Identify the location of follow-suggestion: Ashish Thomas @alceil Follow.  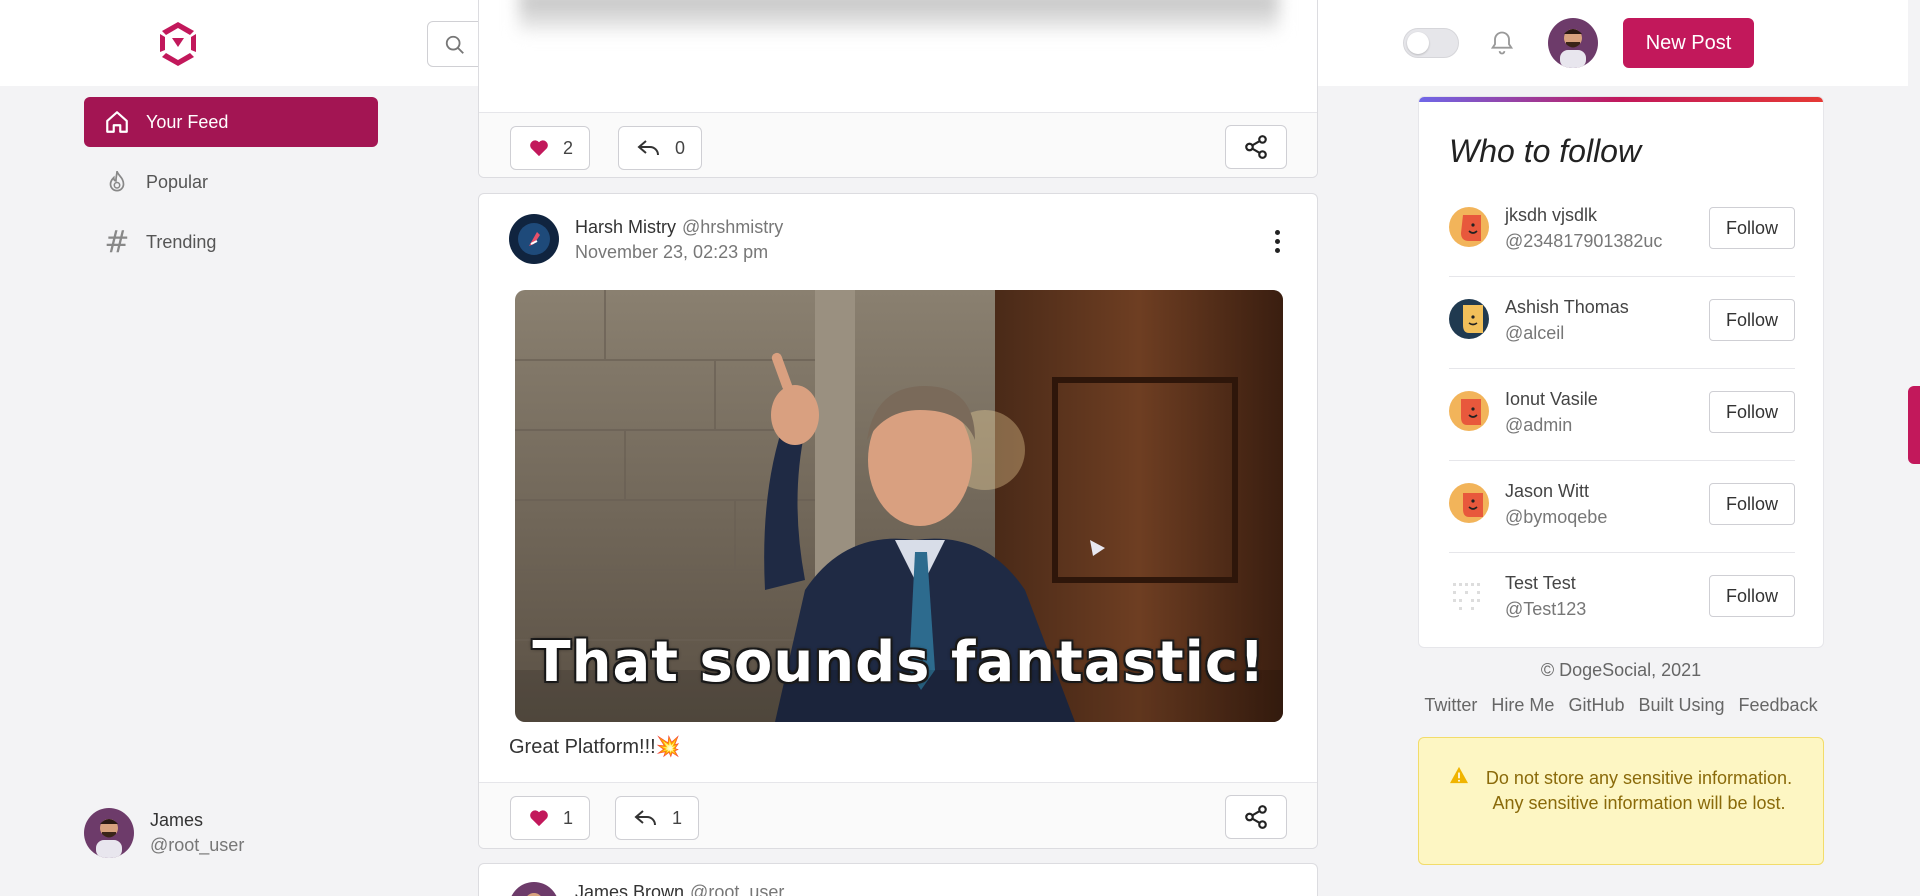
(1622, 323).